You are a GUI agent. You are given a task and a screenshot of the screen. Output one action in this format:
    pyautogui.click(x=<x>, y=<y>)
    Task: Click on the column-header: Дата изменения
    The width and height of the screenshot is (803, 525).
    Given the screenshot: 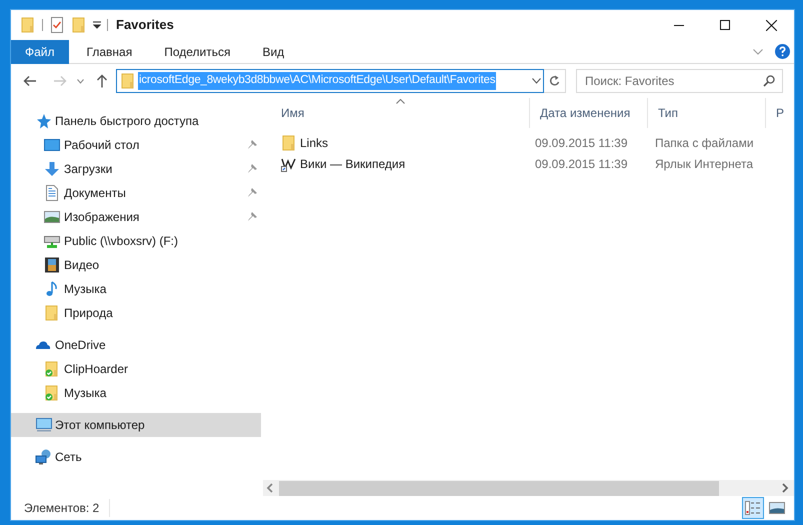 What is the action you would take?
    pyautogui.click(x=589, y=113)
    